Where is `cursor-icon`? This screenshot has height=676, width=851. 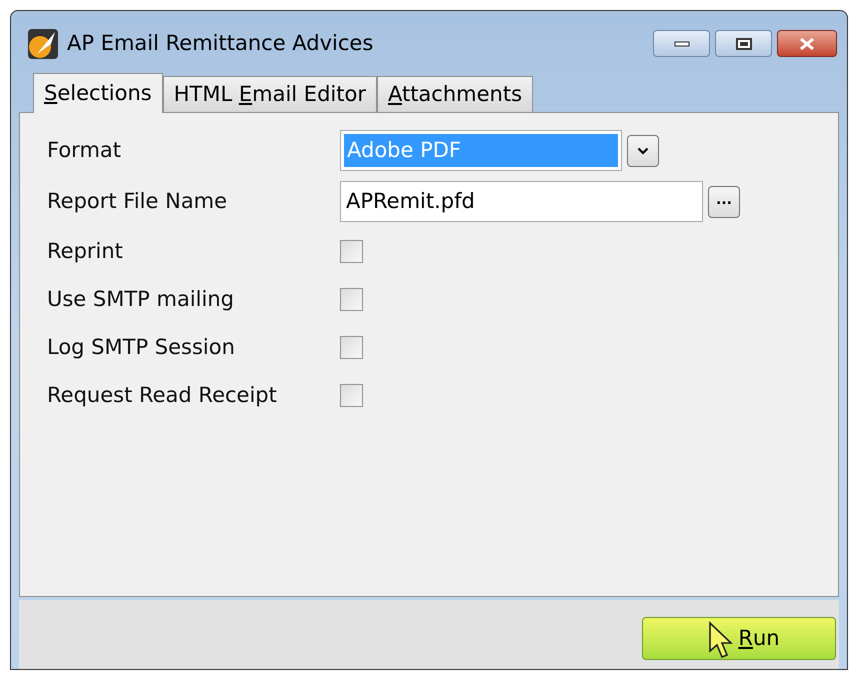
cursor-icon is located at coordinates (721, 640).